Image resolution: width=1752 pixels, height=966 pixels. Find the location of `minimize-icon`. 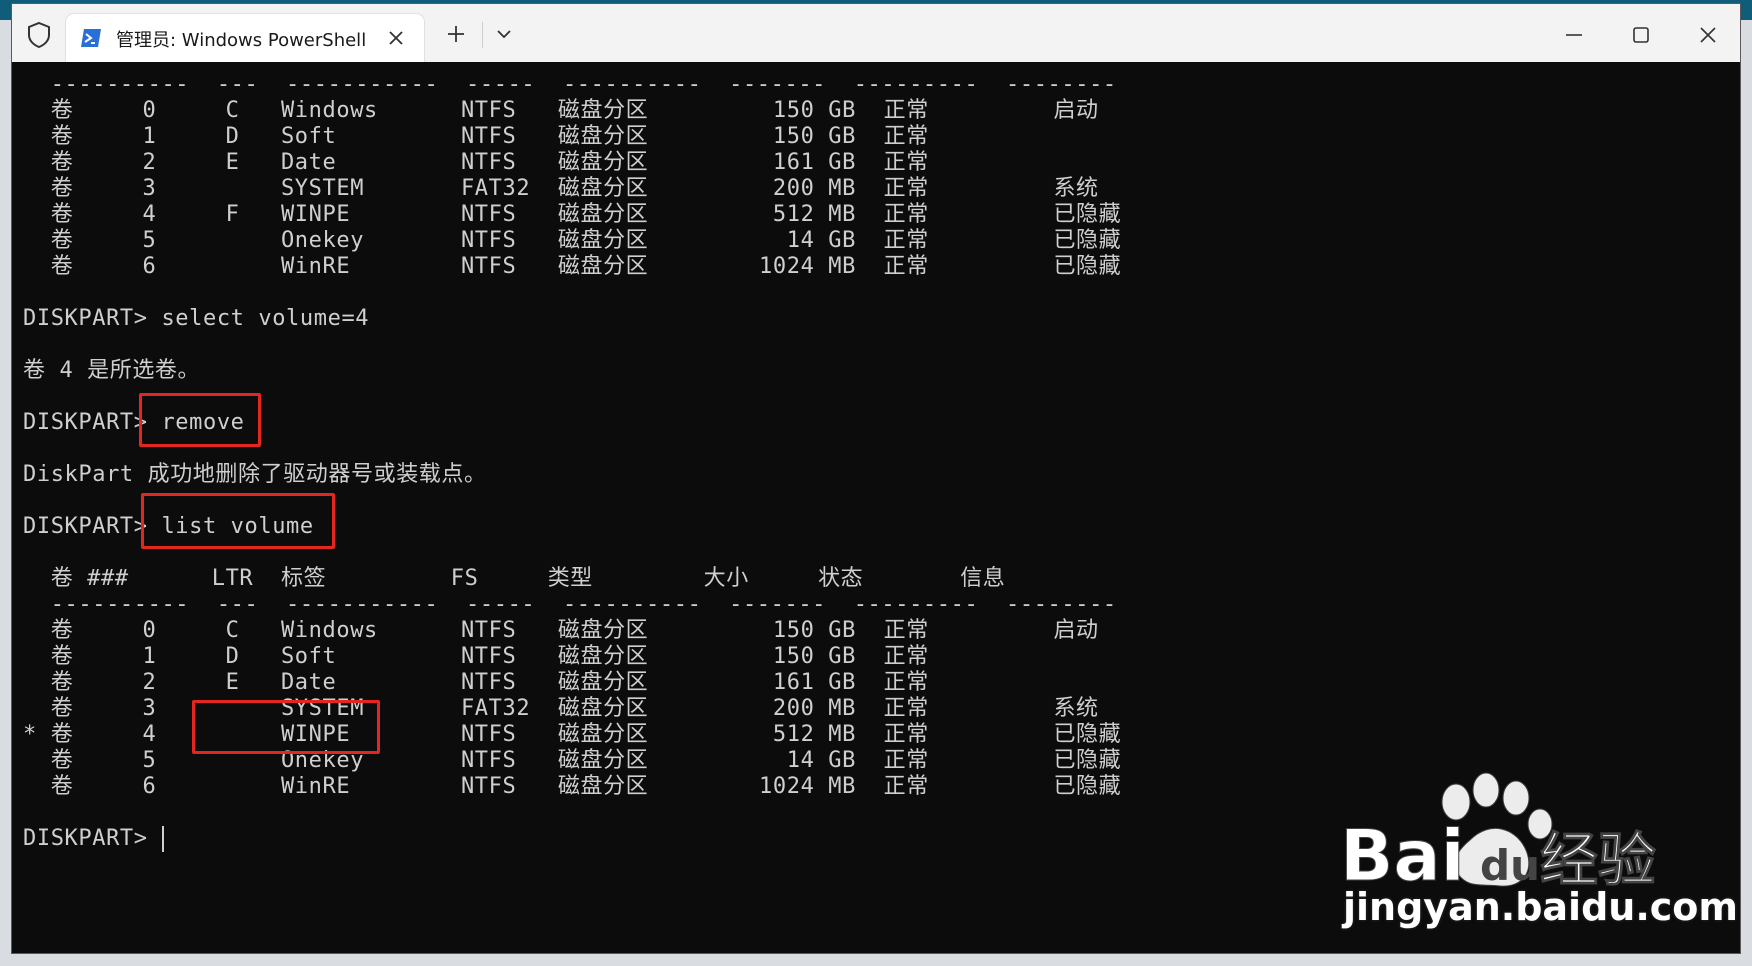

minimize-icon is located at coordinates (1574, 35).